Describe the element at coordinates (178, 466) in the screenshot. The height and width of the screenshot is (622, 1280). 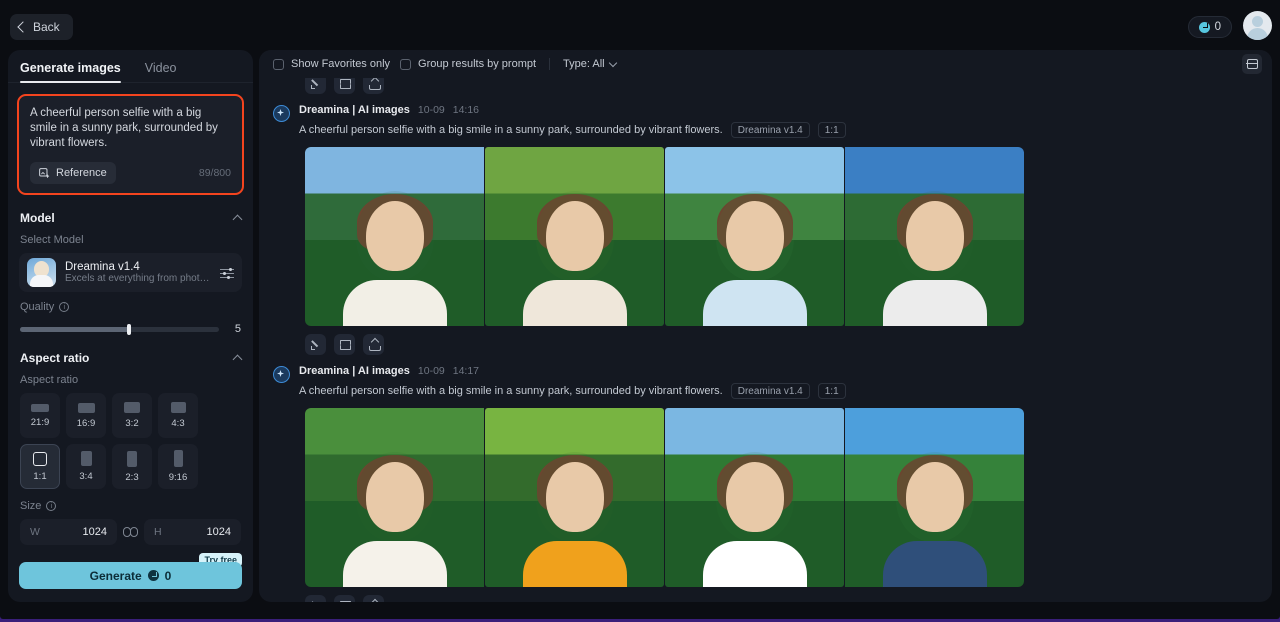
I see `aspect-ratio-option-9-16: 9:16` at that location.